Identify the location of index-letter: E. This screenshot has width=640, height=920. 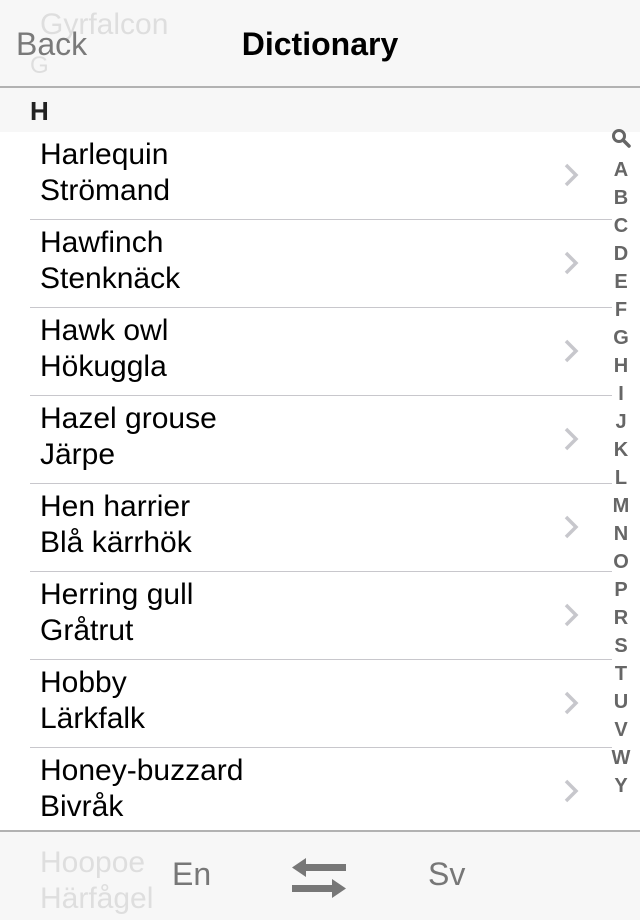
(621, 282).